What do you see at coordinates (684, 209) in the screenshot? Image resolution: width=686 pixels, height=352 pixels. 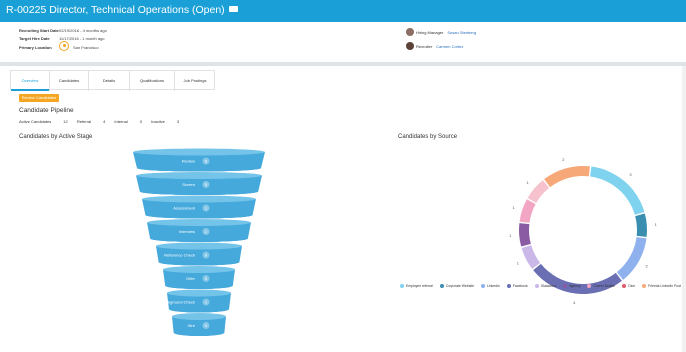 I see `page-scrollbar` at bounding box center [684, 209].